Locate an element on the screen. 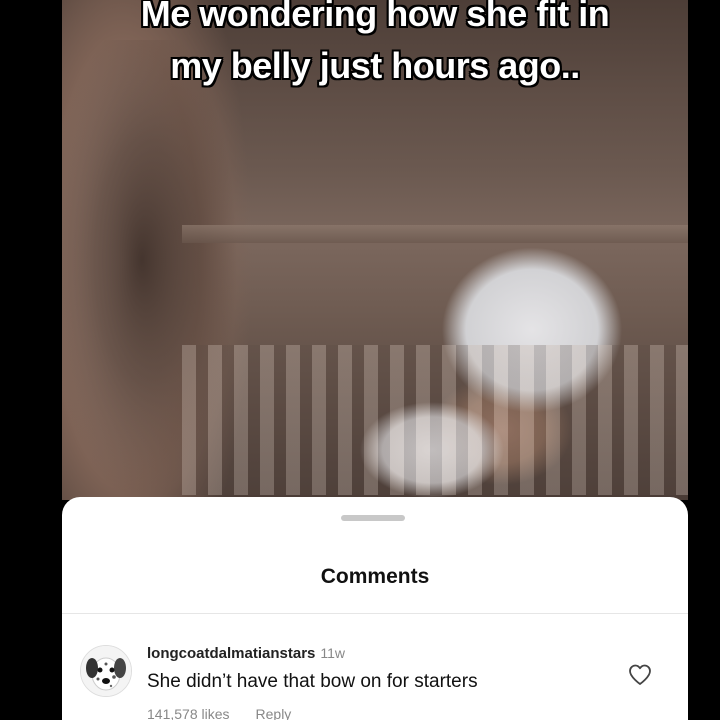 This screenshot has height=720, width=720. drag-handle is located at coordinates (373, 518).